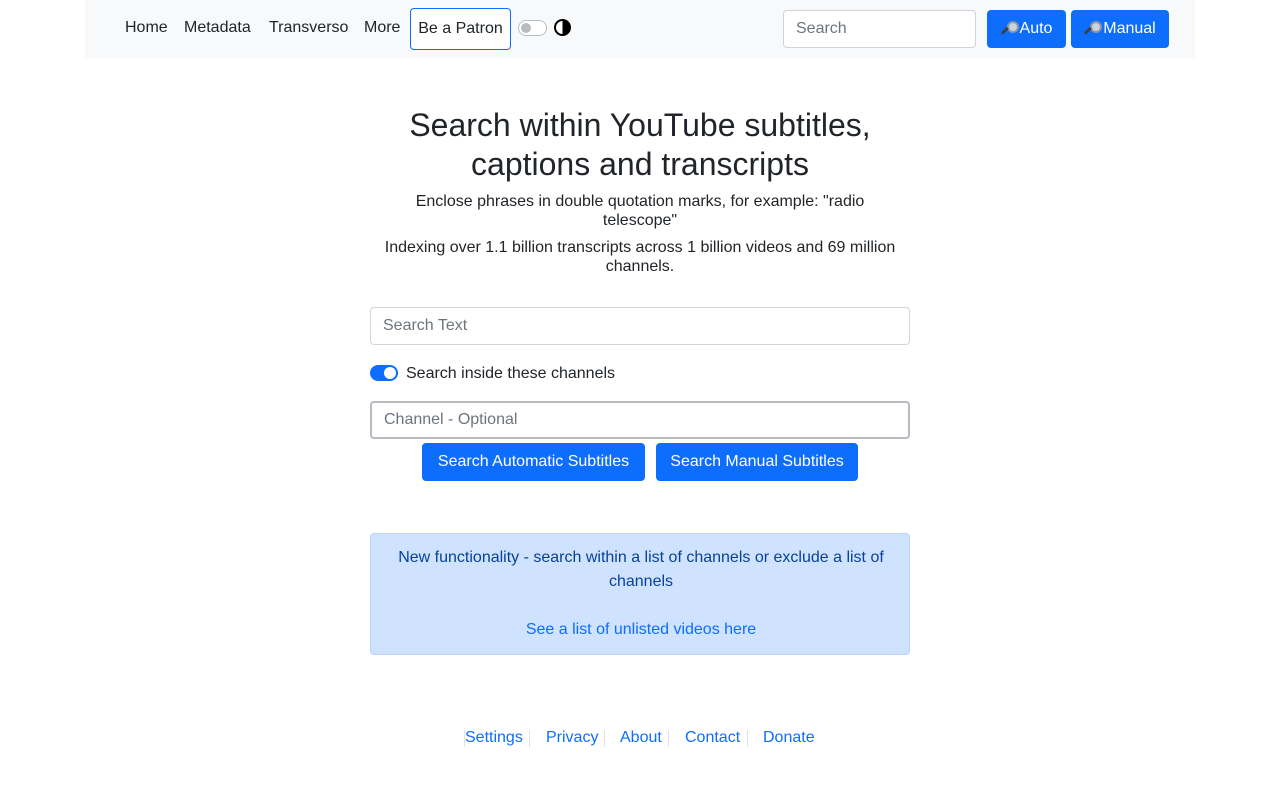  I want to click on footer-link-settings: Settings, so click(494, 738).